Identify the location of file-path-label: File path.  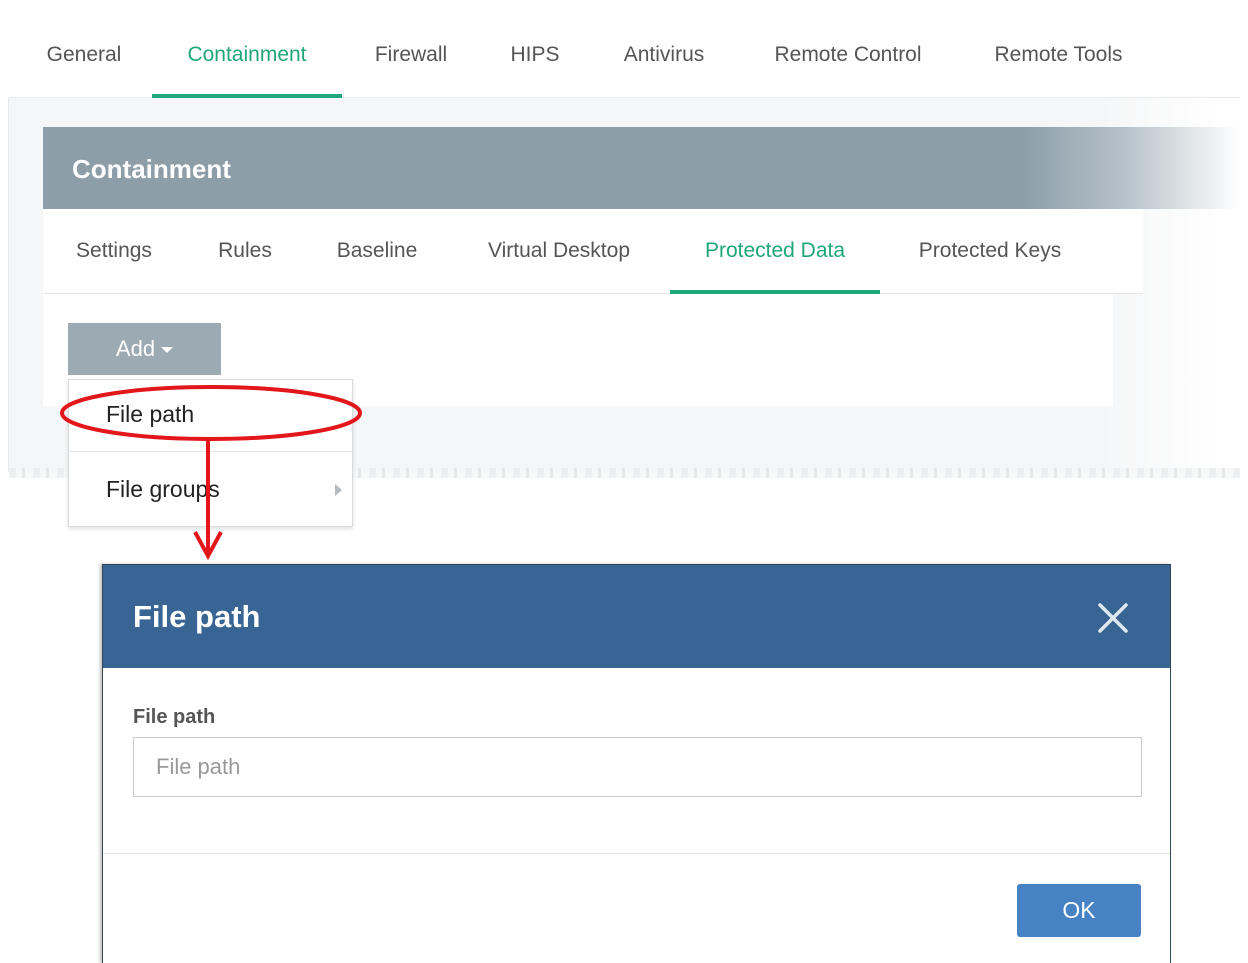
(174, 717).